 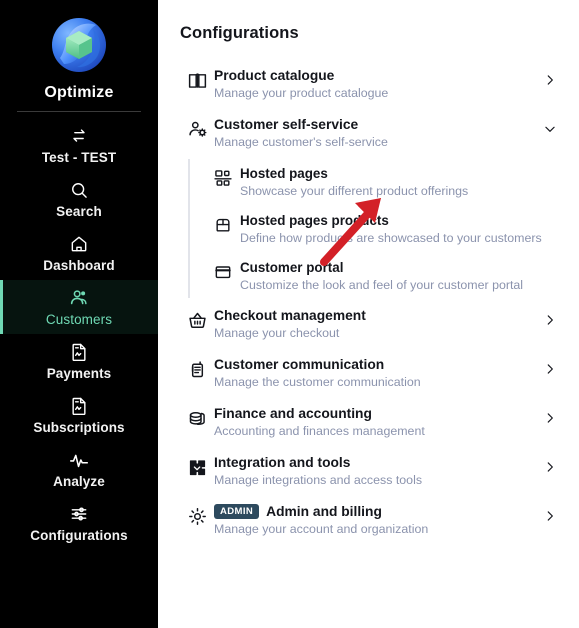 I want to click on sidebar-item-label: Search, so click(x=79, y=211).